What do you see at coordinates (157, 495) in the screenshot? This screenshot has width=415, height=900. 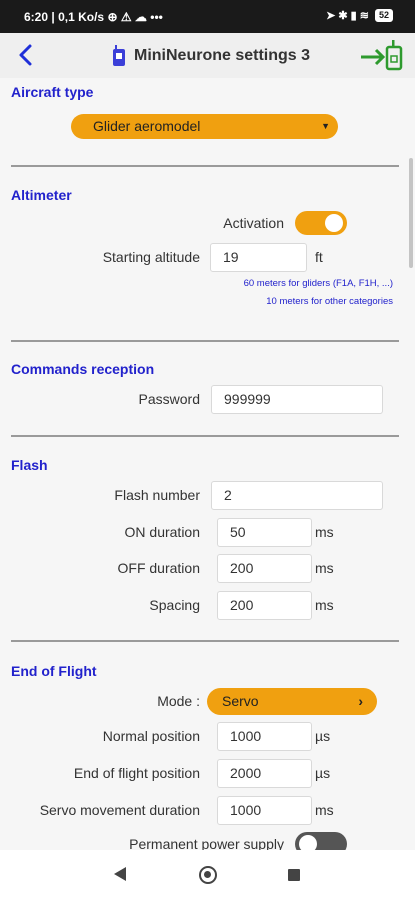 I see `flash-number-label: Flash number` at bounding box center [157, 495].